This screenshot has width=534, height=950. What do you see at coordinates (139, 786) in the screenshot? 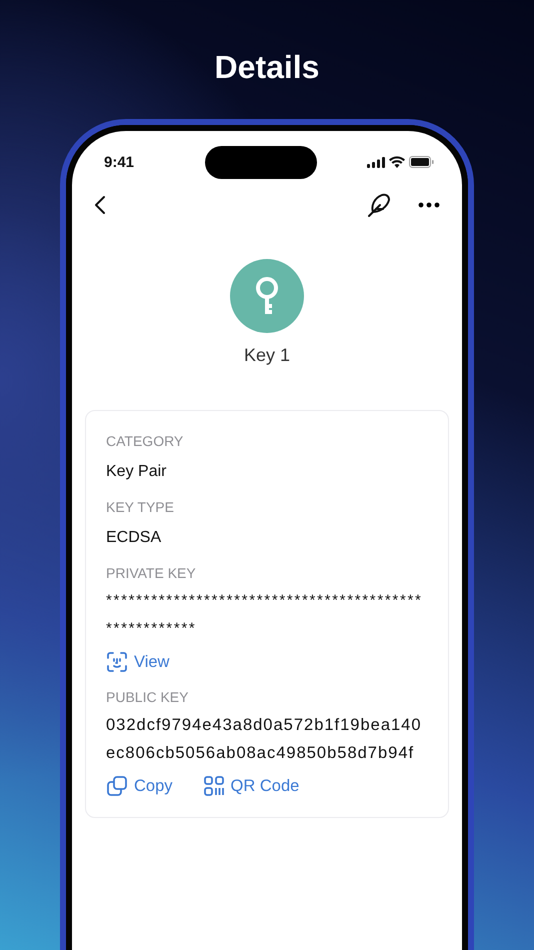
I see `copy-button: Copy` at bounding box center [139, 786].